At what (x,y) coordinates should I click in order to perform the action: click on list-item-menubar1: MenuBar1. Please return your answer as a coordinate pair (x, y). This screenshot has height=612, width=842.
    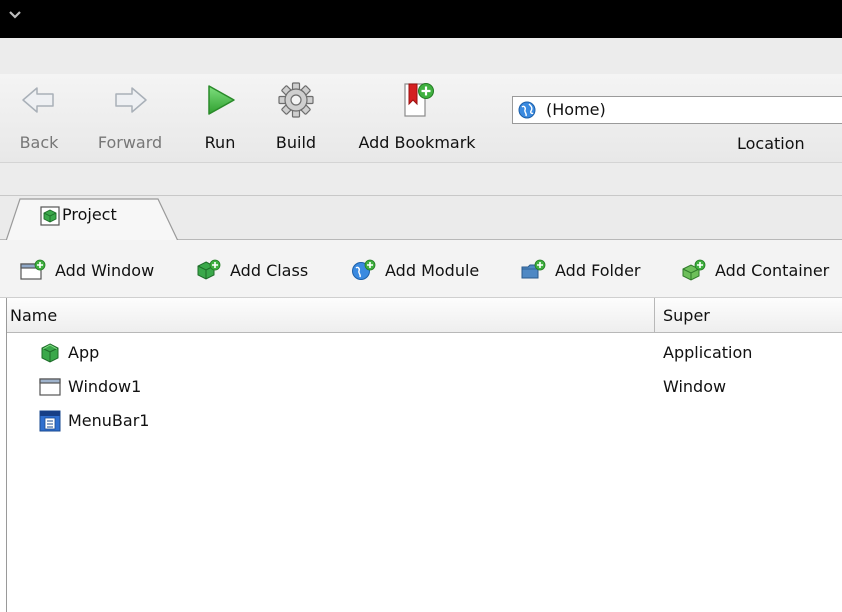
    Looking at the image, I should click on (424, 421).